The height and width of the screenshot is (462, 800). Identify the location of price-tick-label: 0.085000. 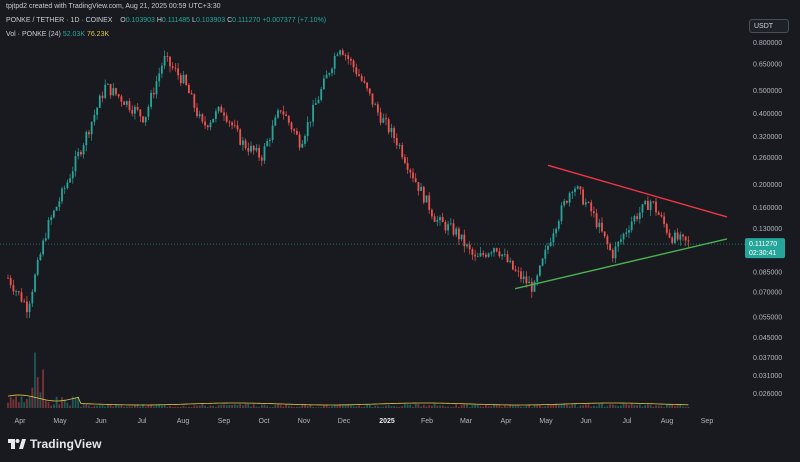
(767, 273).